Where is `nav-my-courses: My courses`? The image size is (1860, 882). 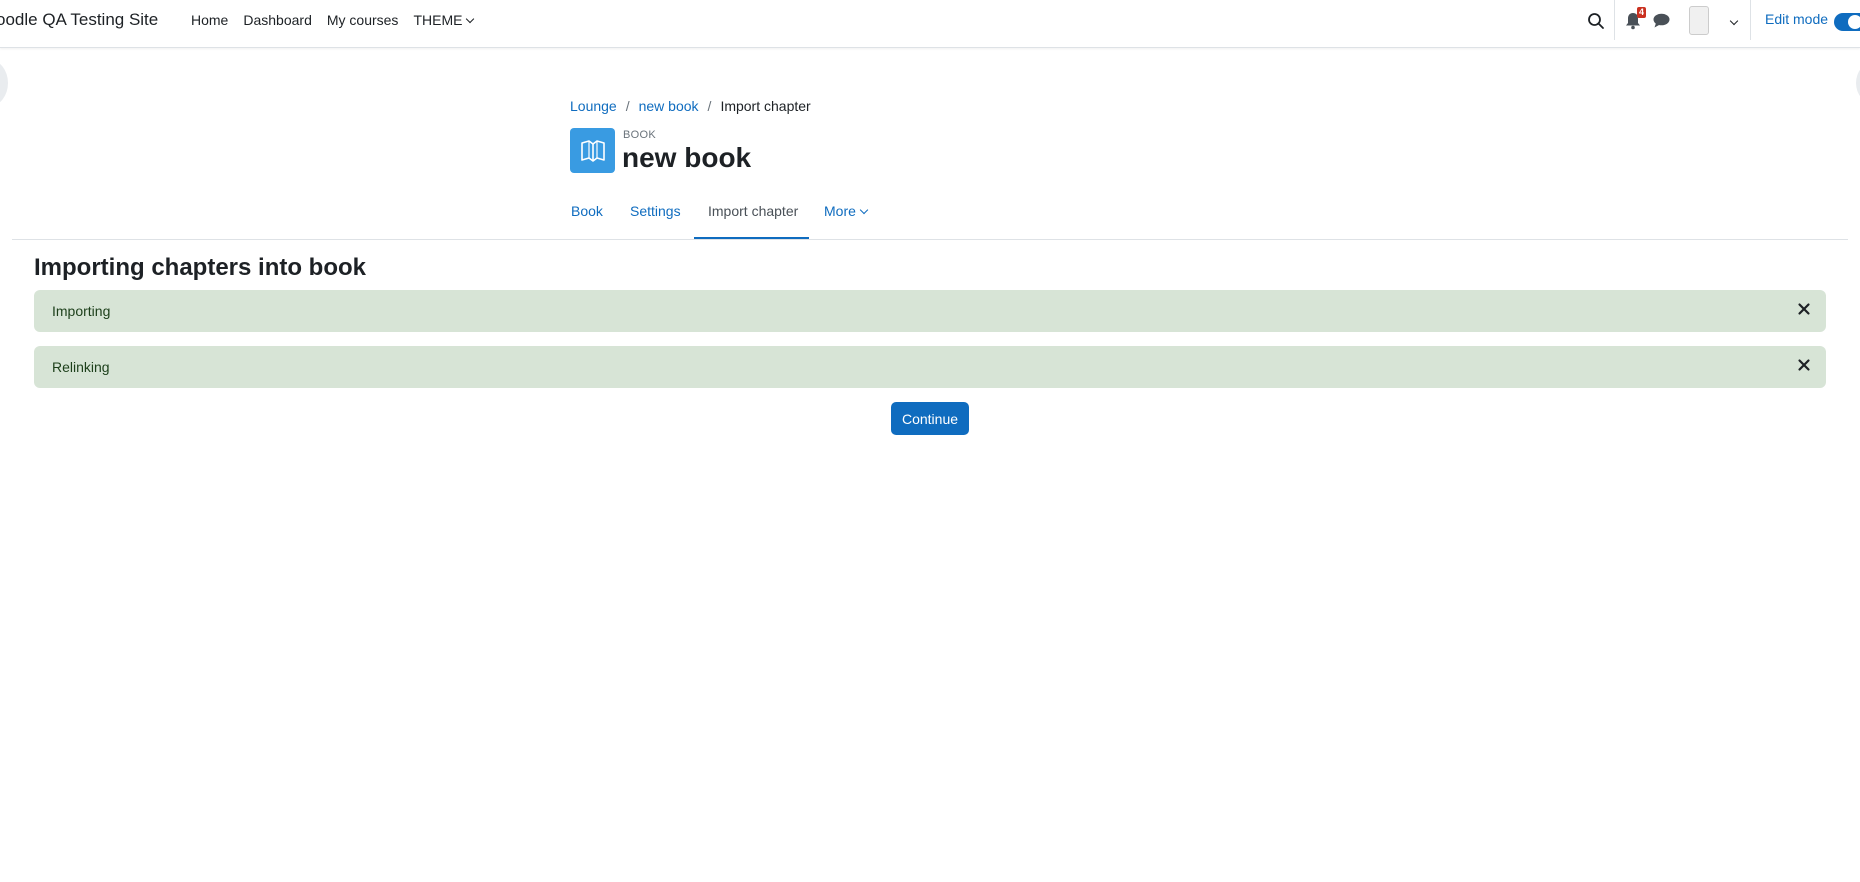
nav-my-courses: My courses is located at coordinates (363, 20).